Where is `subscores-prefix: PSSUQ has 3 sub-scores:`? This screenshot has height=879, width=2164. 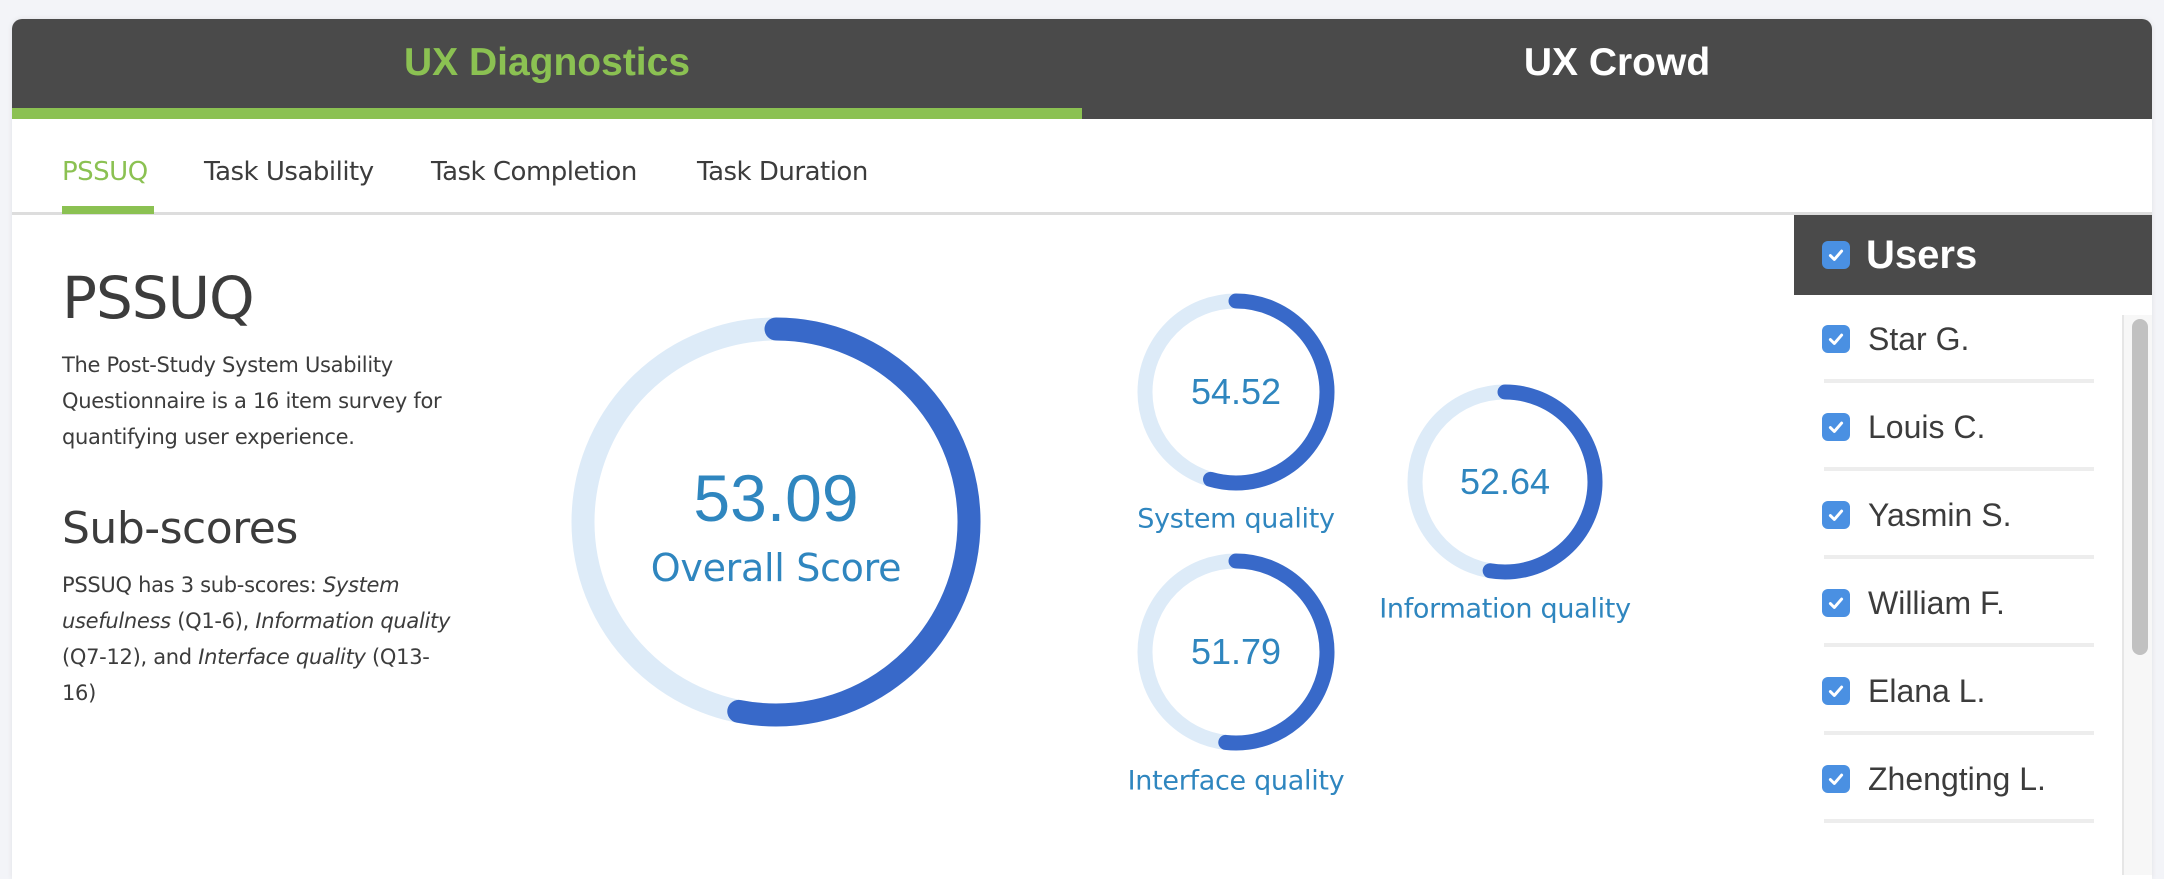
subscores-prefix: PSSUQ has 3 sub-scores: is located at coordinates (192, 585).